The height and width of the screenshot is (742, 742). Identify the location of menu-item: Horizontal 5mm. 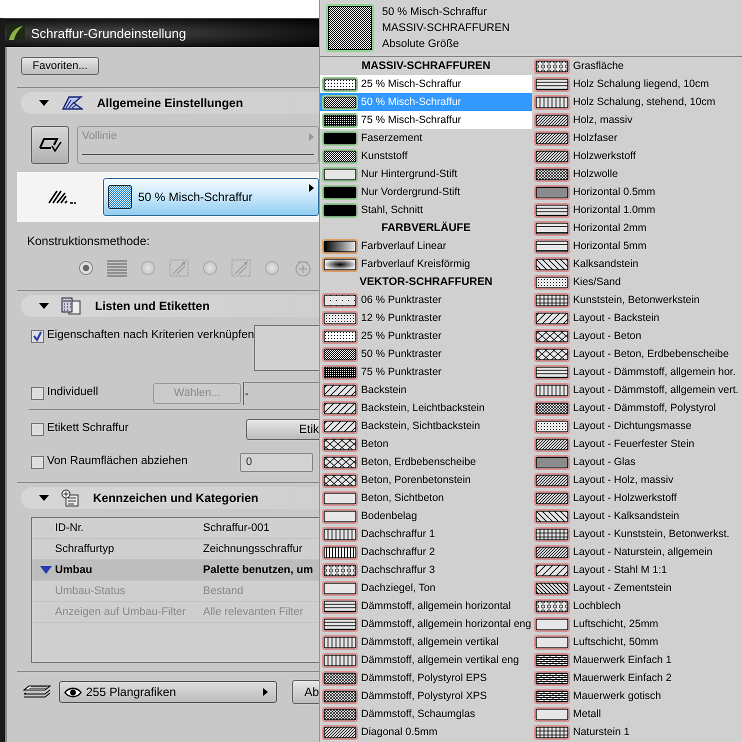
(637, 246).